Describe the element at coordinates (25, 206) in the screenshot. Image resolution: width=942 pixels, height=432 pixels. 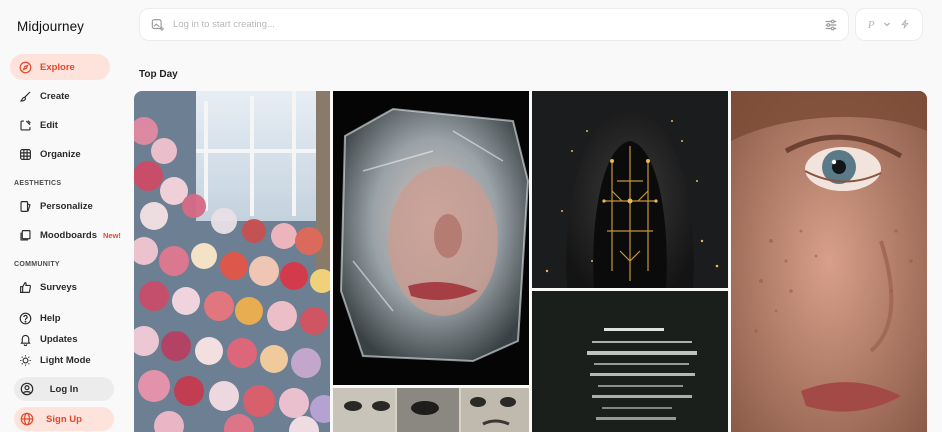
I see `palette-book-icon` at that location.